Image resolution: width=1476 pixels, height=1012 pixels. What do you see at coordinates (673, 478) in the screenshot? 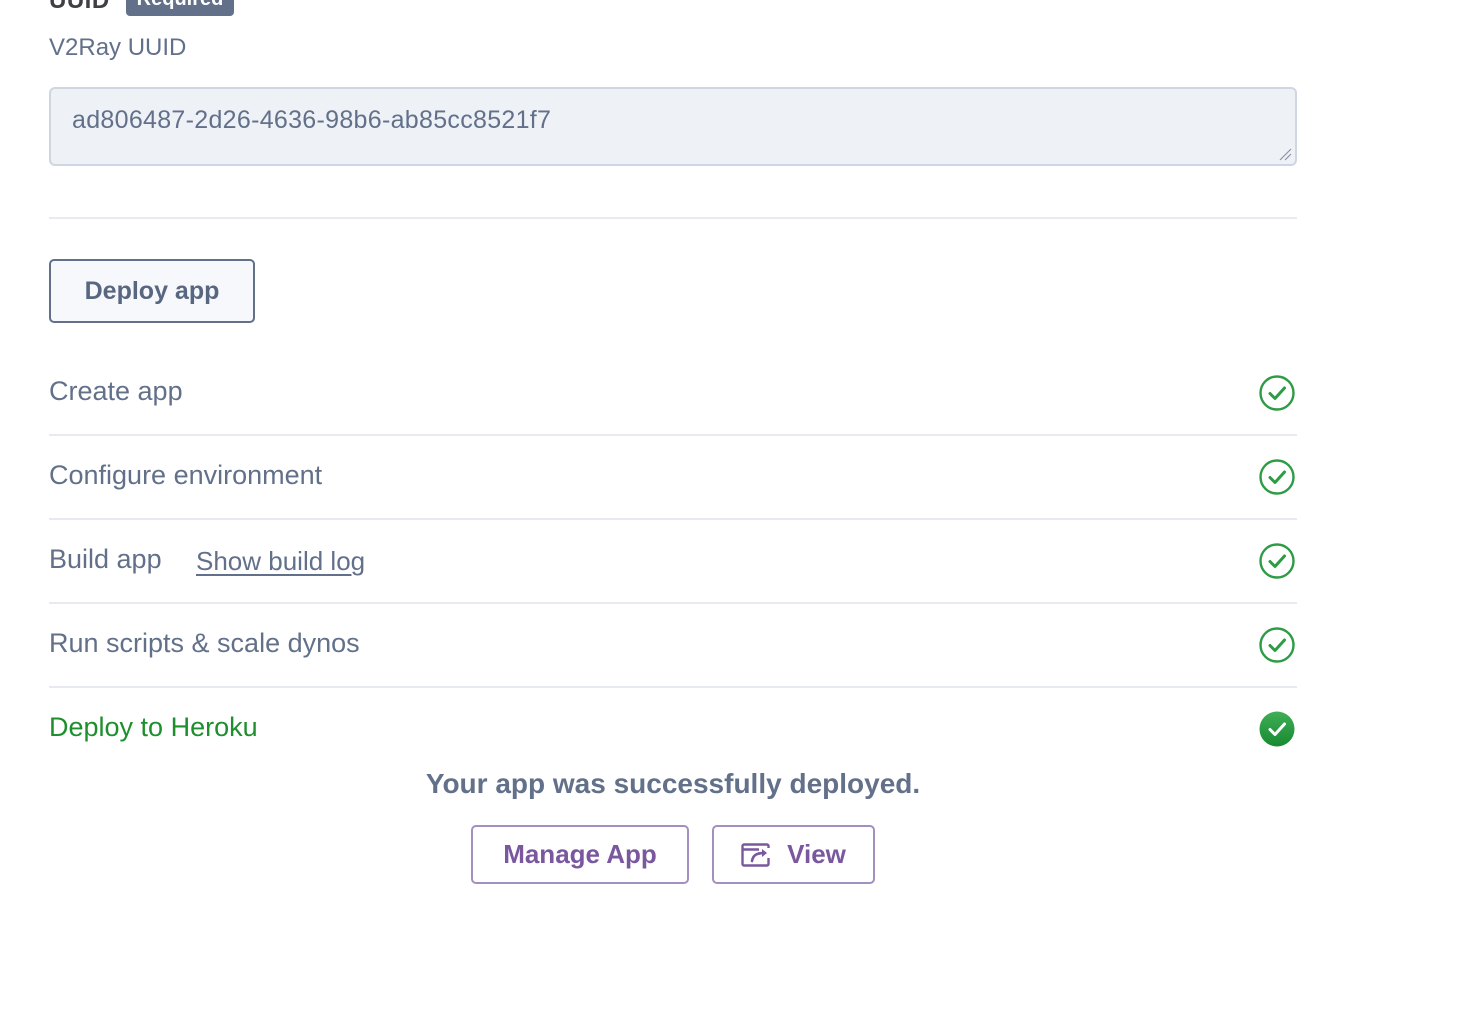
I see `step-configure-environment: Configure environment` at bounding box center [673, 478].